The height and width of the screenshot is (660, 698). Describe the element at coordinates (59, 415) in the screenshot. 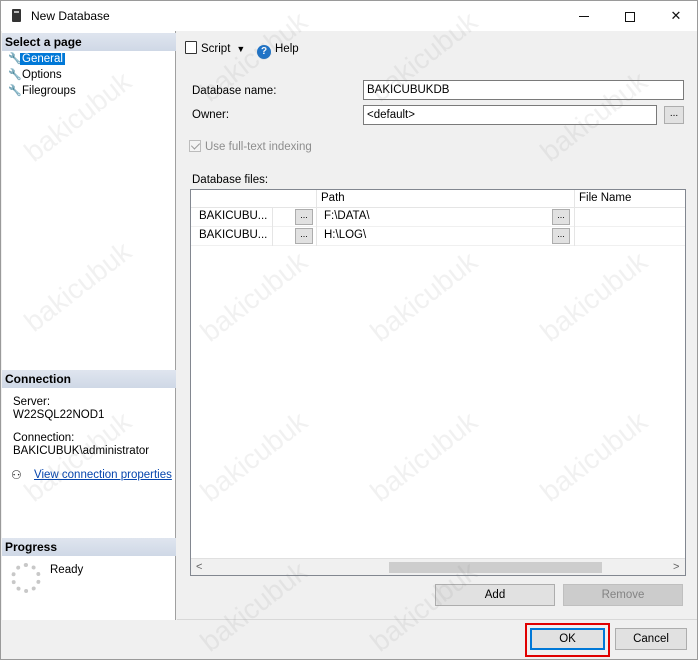

I see `server-value: W22SQL22NOD1` at that location.